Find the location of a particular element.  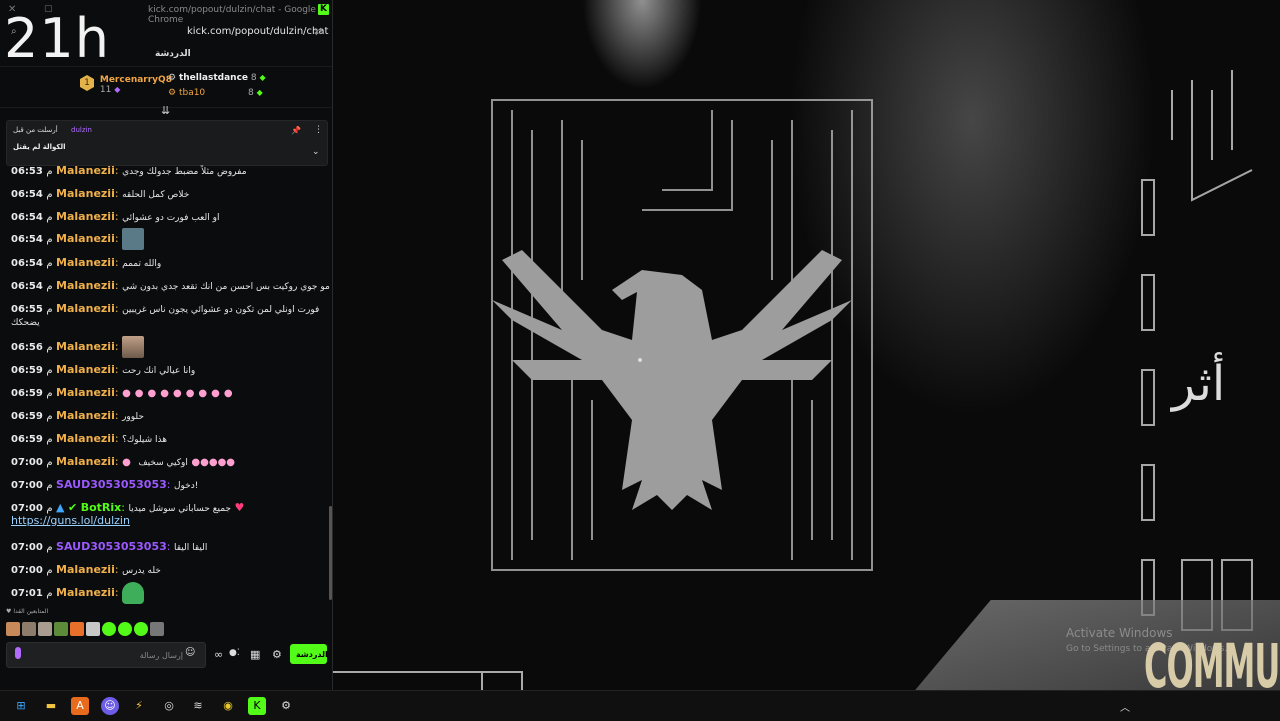

start-icon: ⊞ is located at coordinates (21, 706).